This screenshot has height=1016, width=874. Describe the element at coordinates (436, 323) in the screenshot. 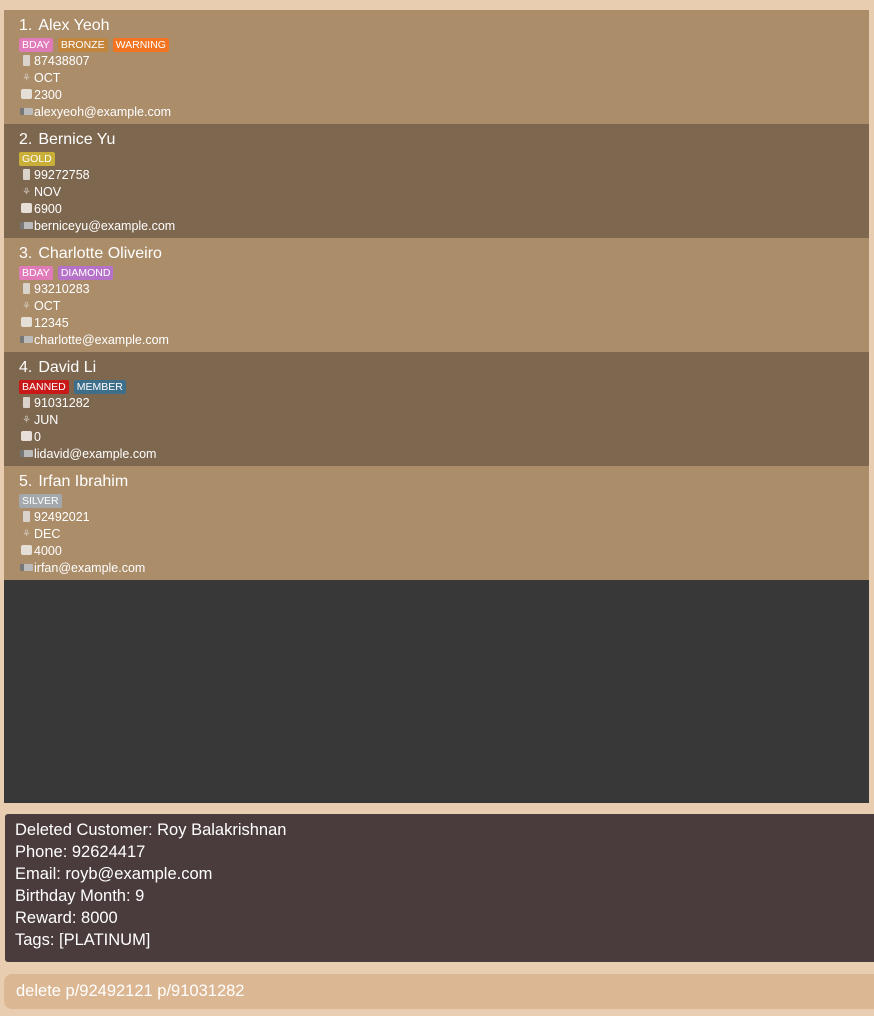

I see `customer-reward-field: 12345` at that location.